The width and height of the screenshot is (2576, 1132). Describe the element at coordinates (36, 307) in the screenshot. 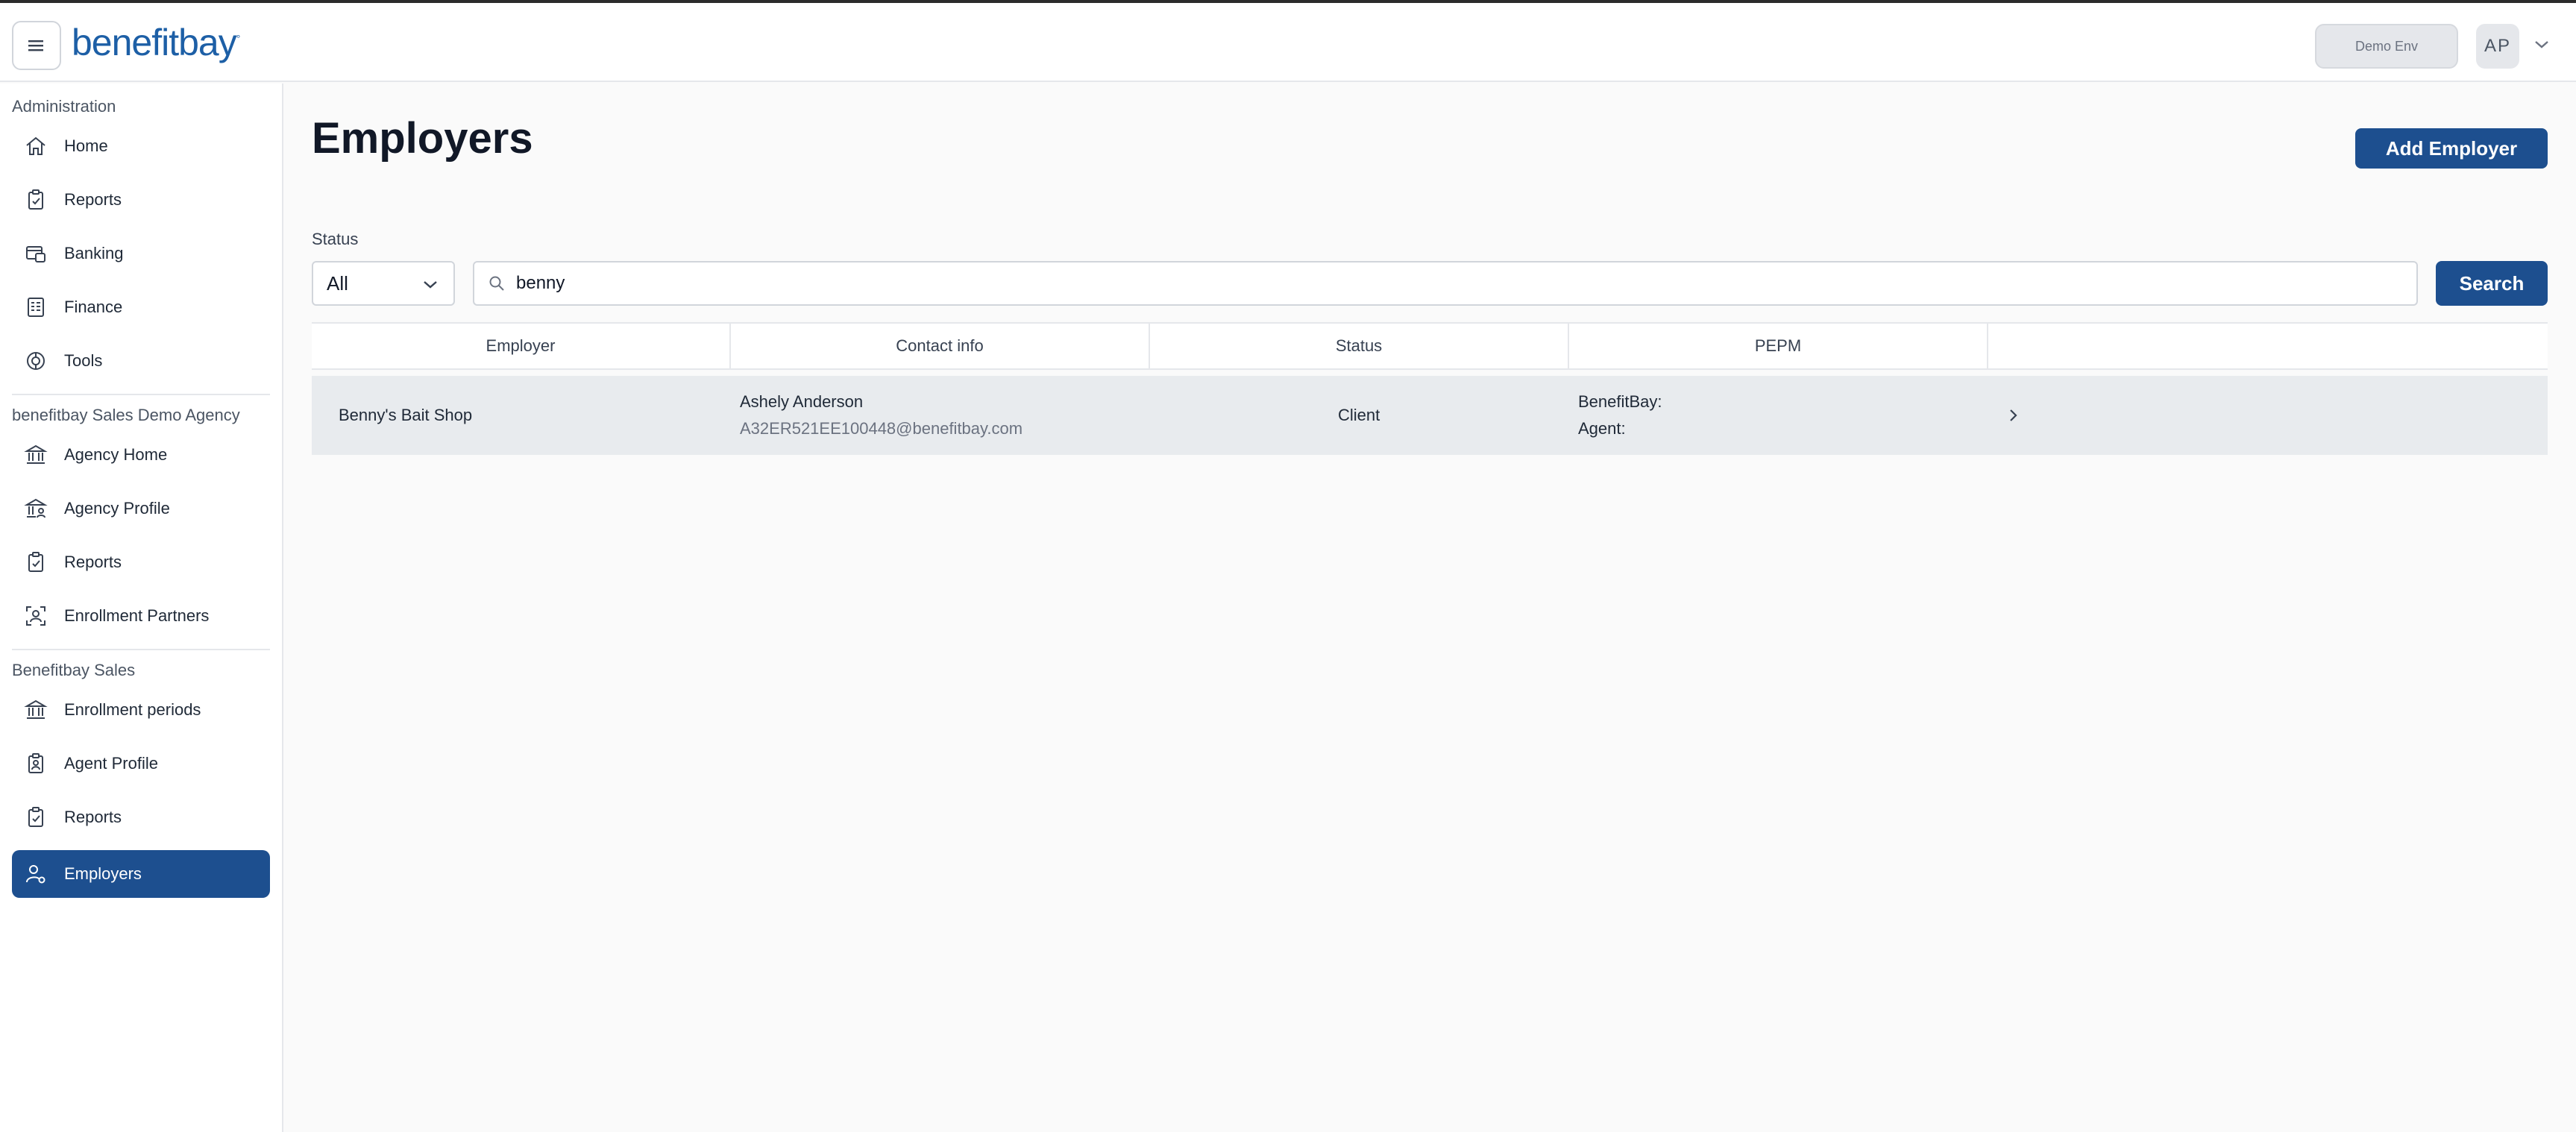

I see `ledger-icon` at that location.